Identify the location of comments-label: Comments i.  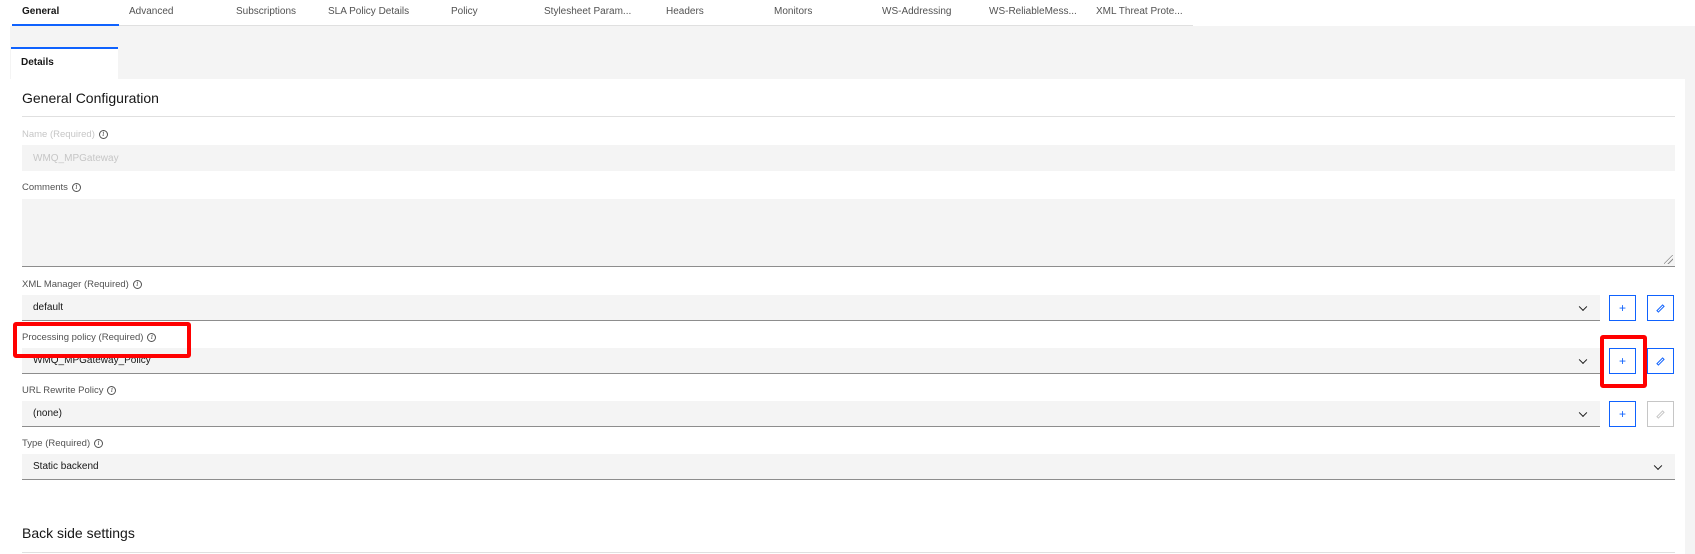
(51, 187).